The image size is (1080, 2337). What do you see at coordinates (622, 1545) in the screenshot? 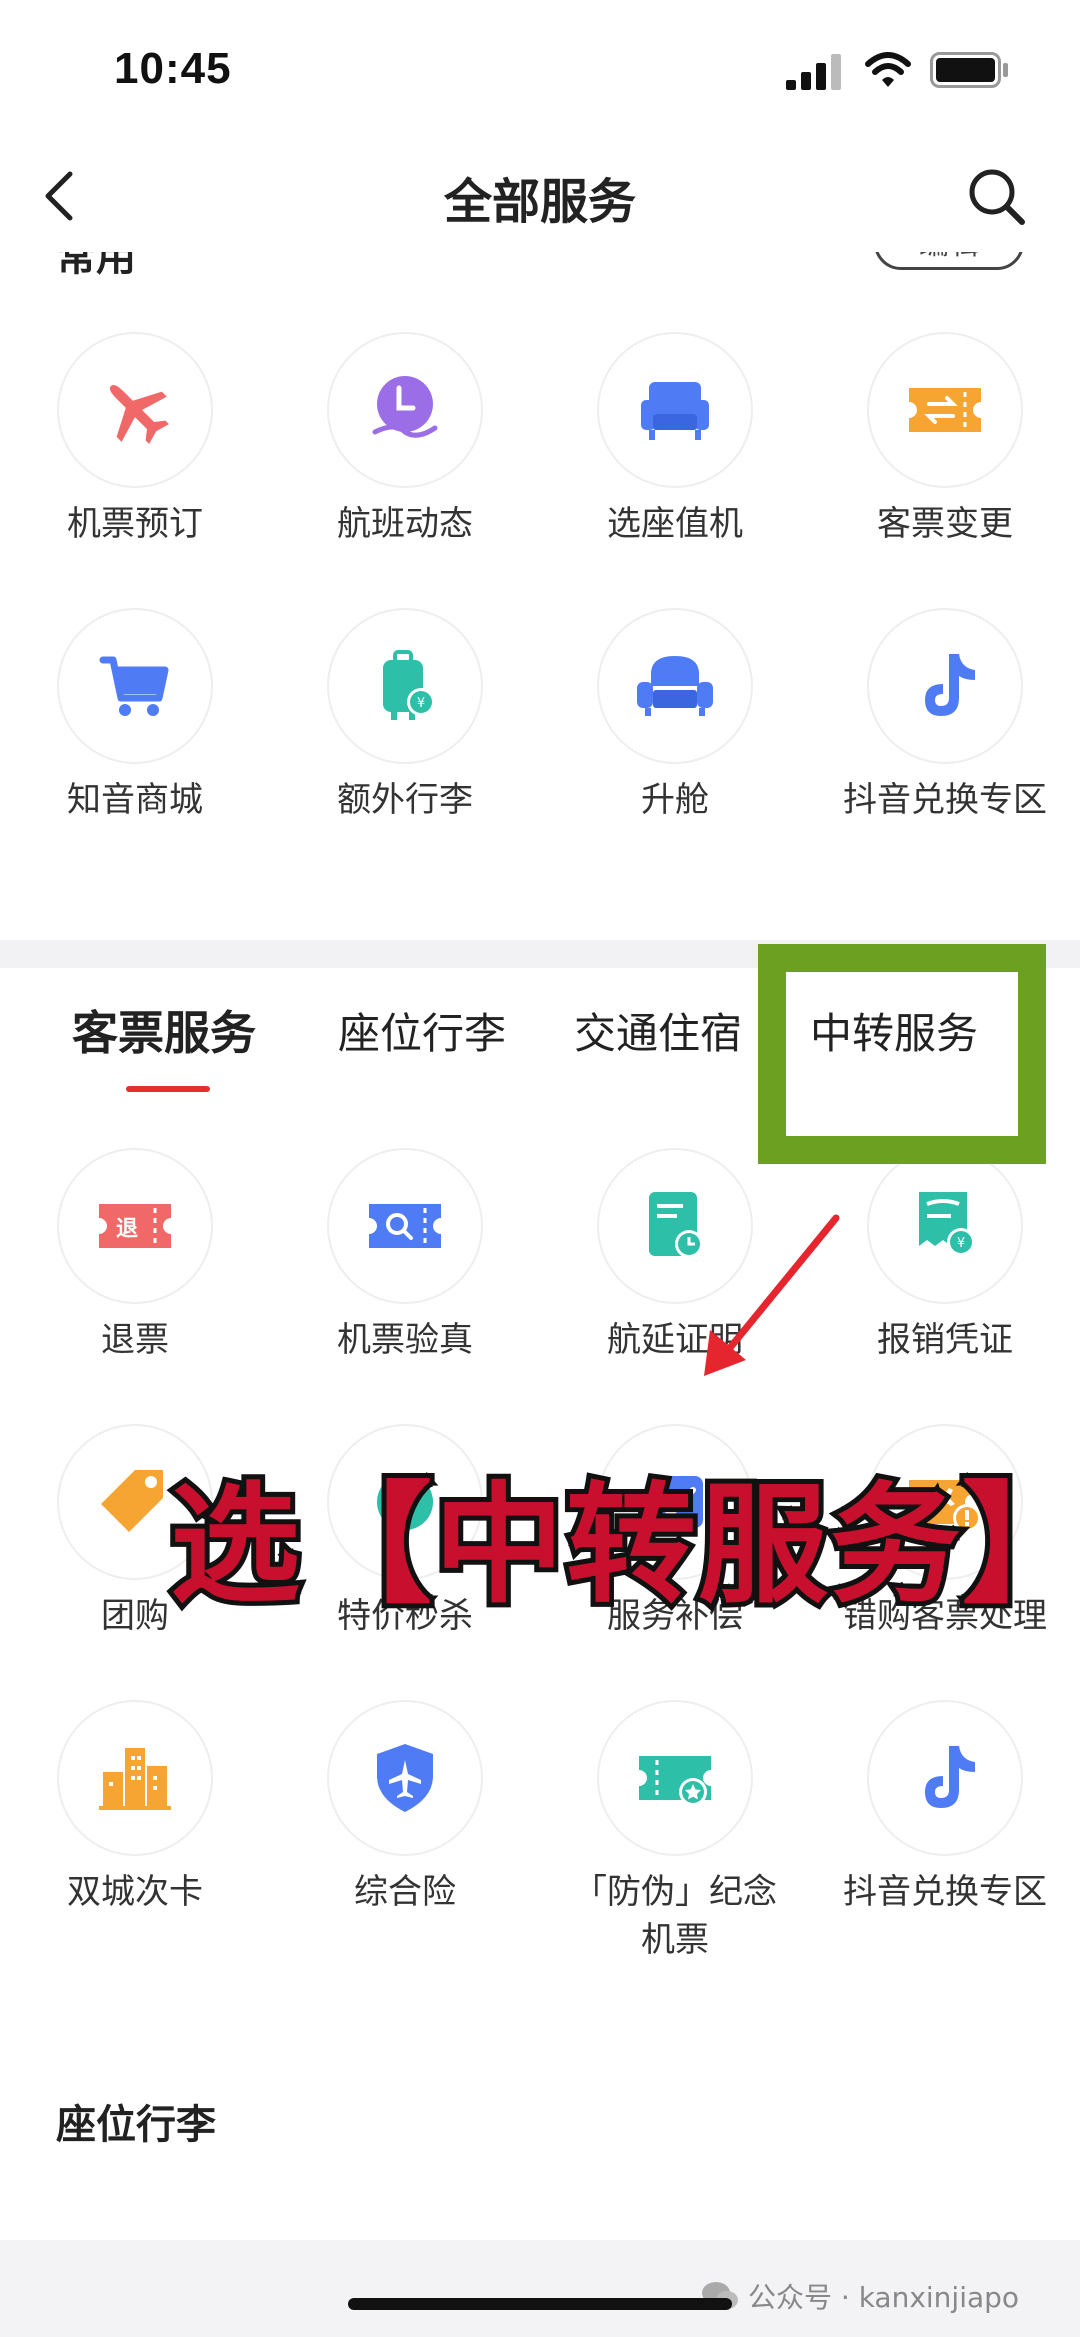
I see `overlay-instruction-text: 选【中转服务】` at bounding box center [622, 1545].